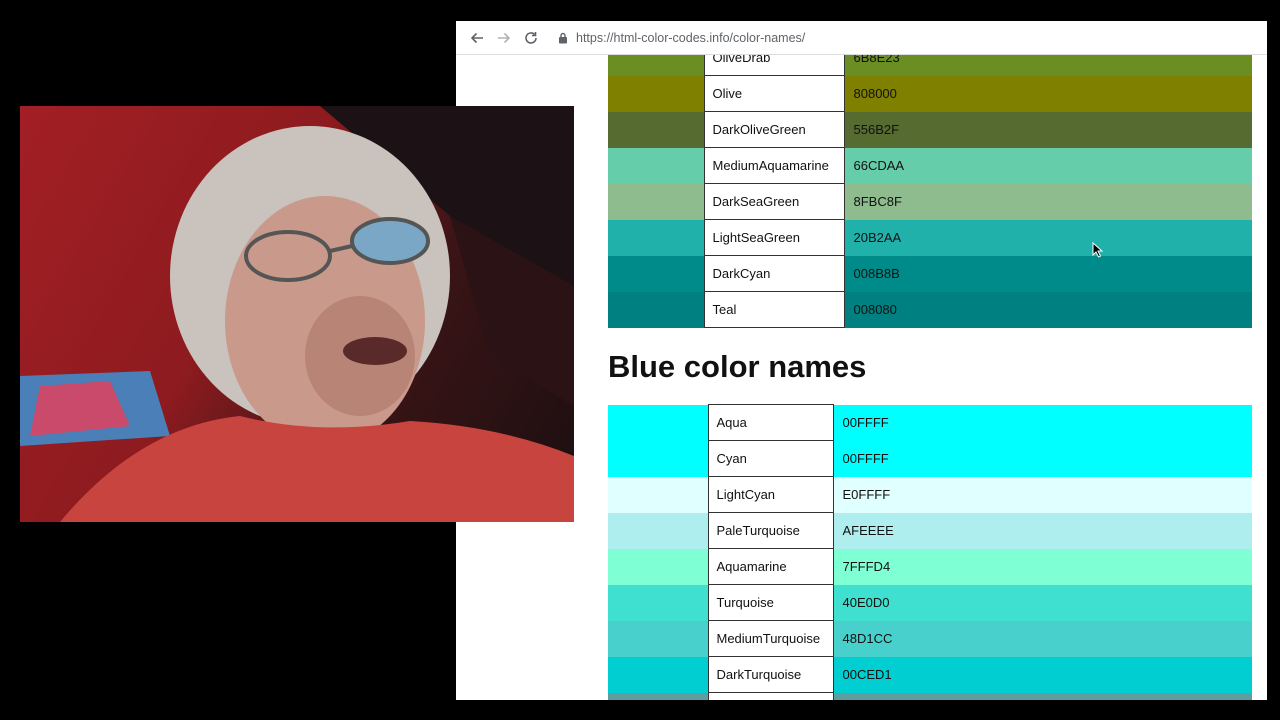 The image size is (1280, 720). I want to click on color-hex-code: 20B2AA, so click(877, 237).